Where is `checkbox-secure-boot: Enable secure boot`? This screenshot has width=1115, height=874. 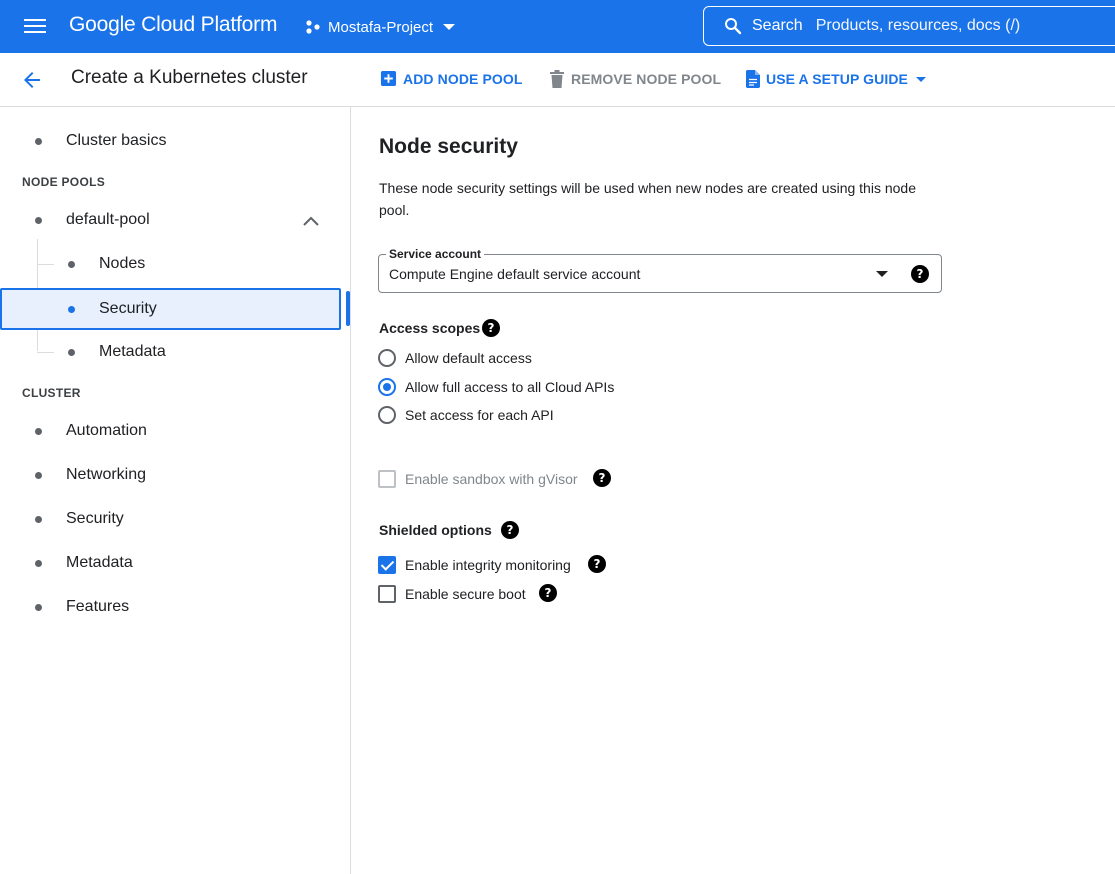 checkbox-secure-boot: Enable secure boot is located at coordinates (452, 594).